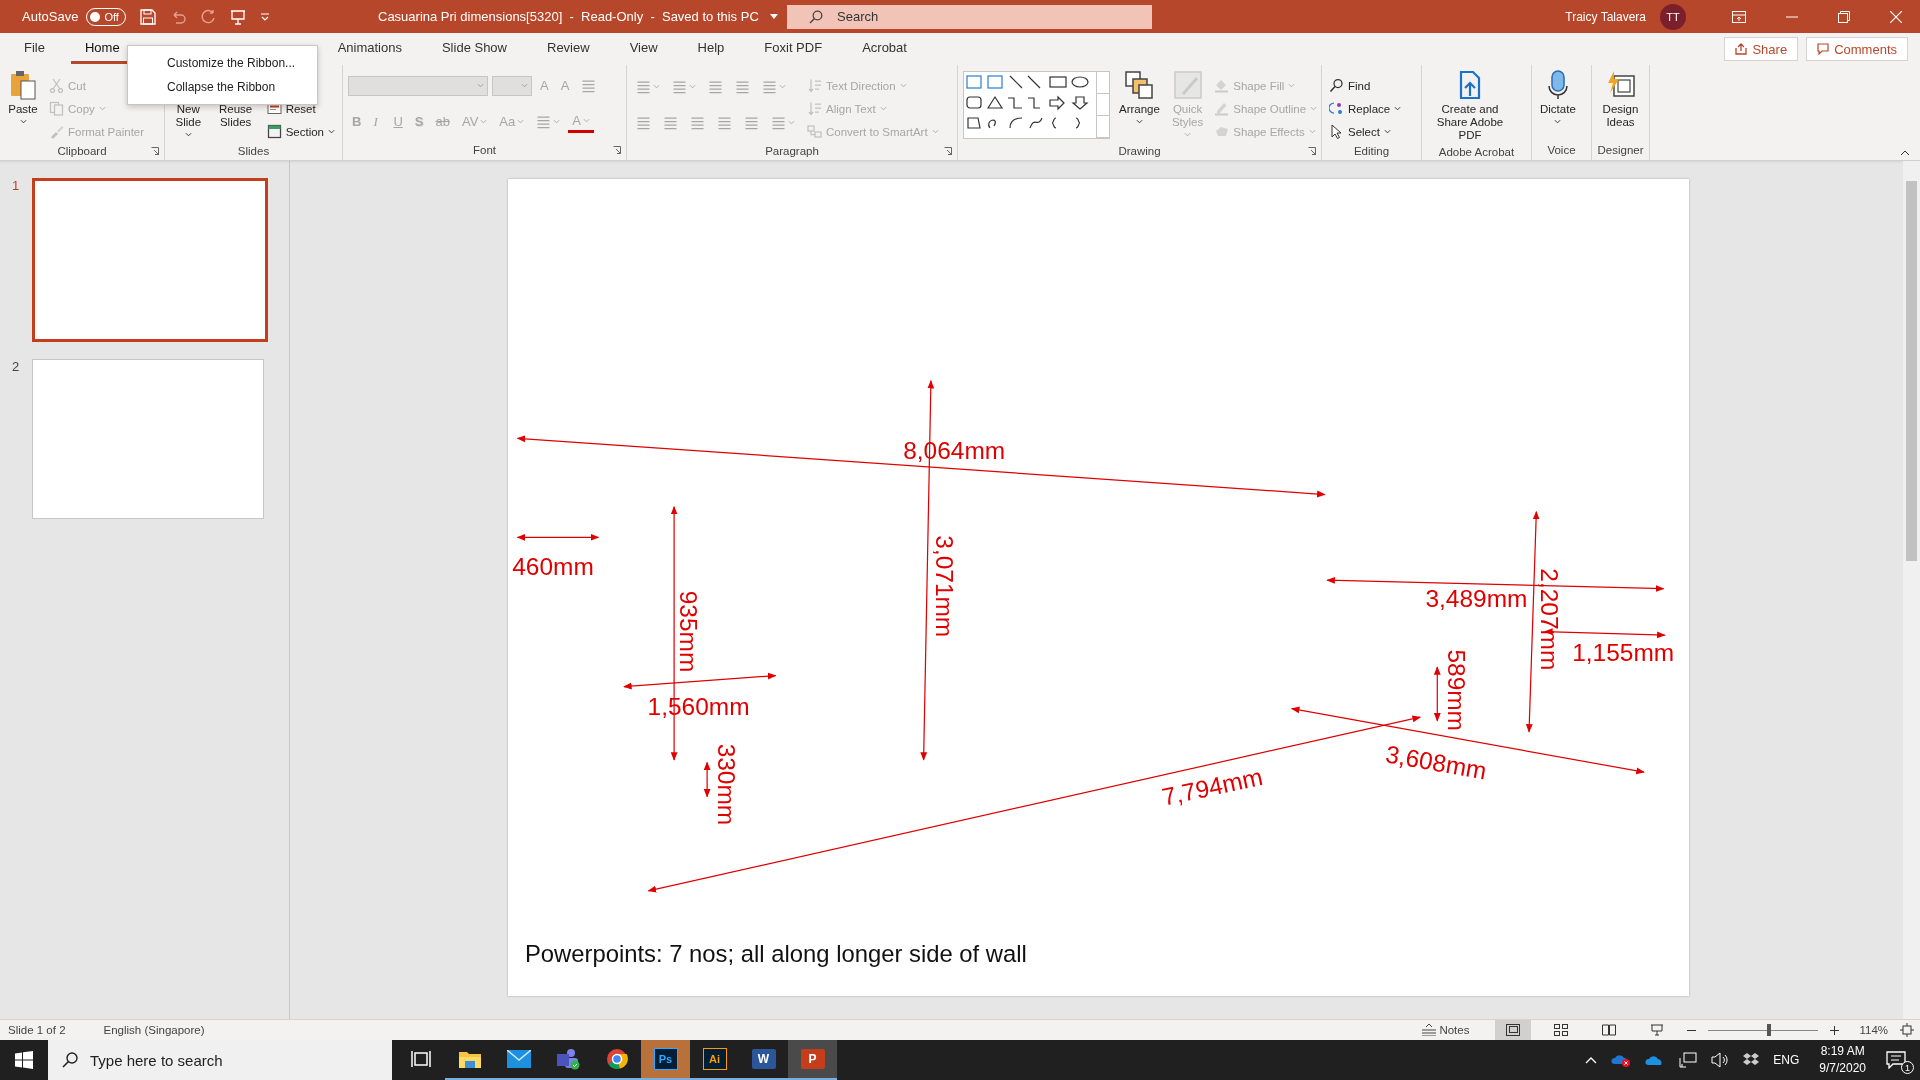  Describe the element at coordinates (1212, 787) in the screenshot. I see `dimension-label: 7,794mm` at that location.